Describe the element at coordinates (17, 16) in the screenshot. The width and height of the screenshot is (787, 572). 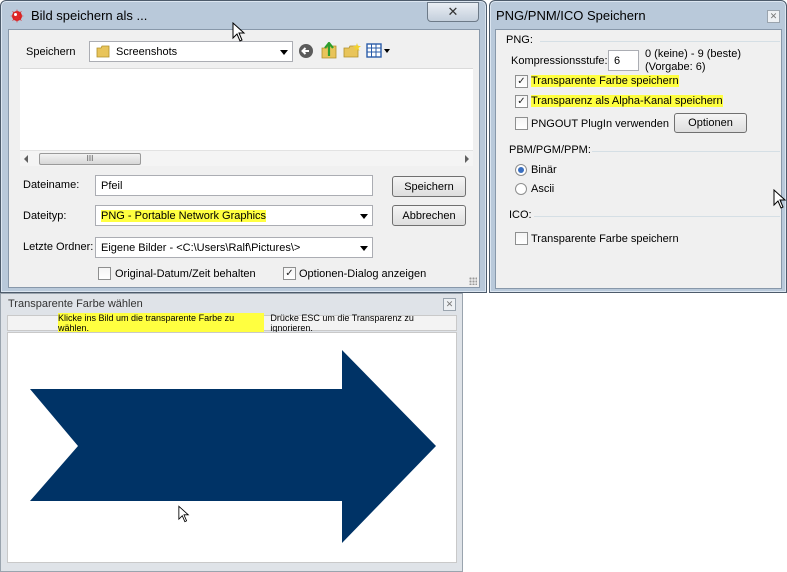
I see `irfanview-app-icon` at that location.